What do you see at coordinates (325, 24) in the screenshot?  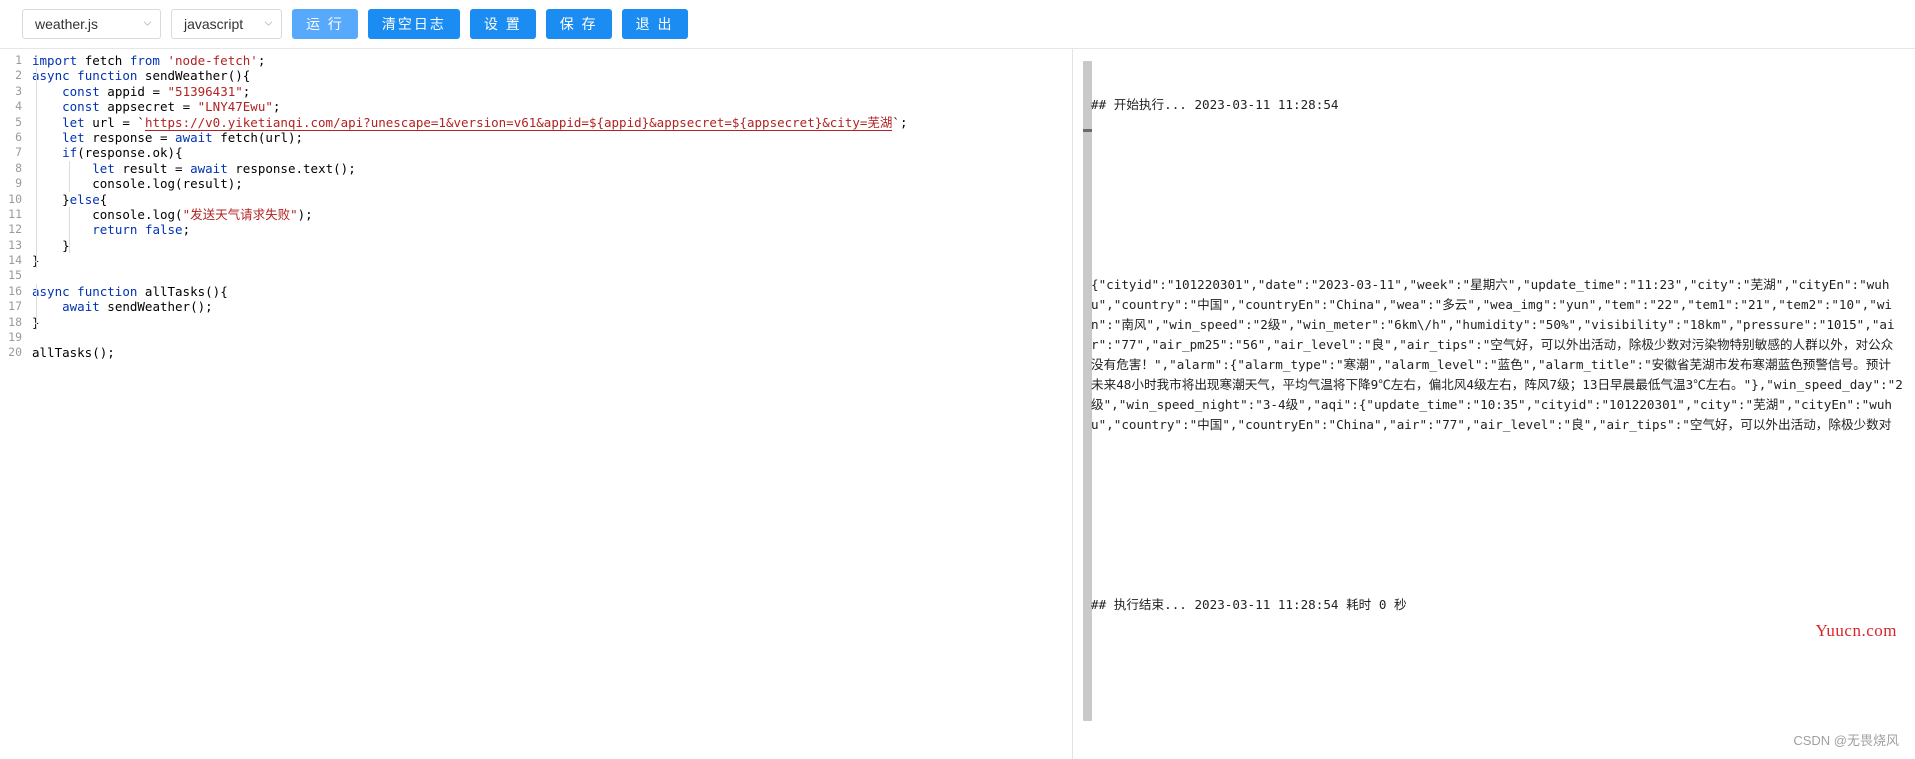 I see `run-button: 运 行` at bounding box center [325, 24].